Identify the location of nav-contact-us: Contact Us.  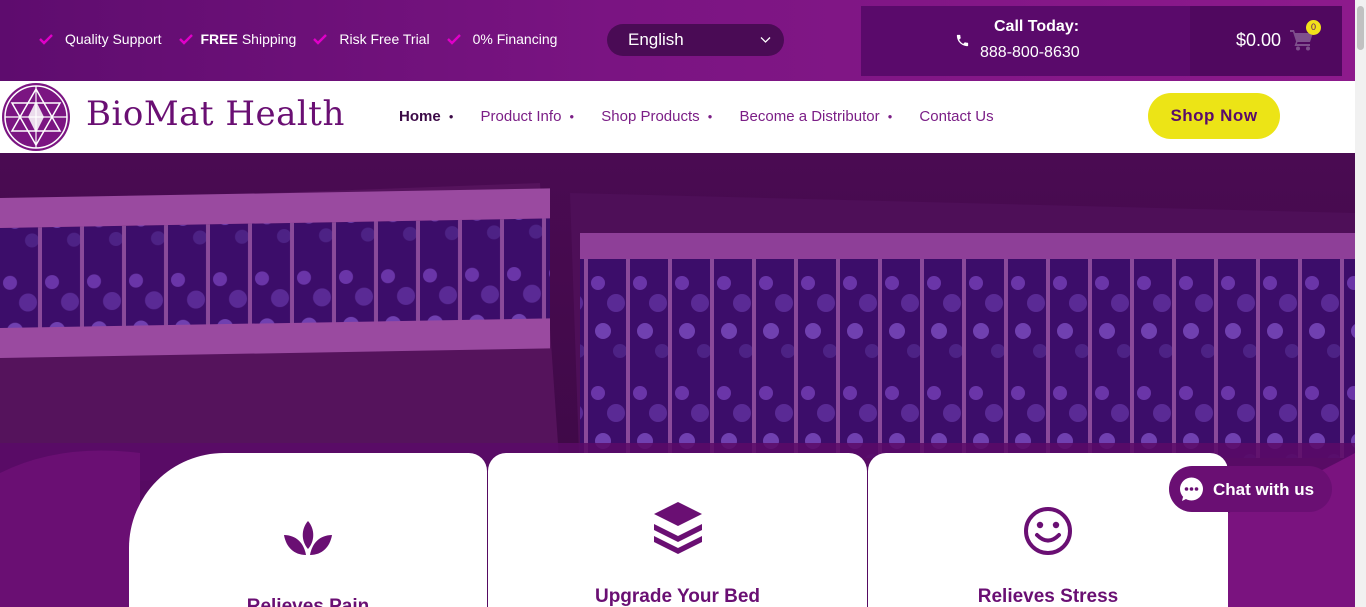
(956, 116).